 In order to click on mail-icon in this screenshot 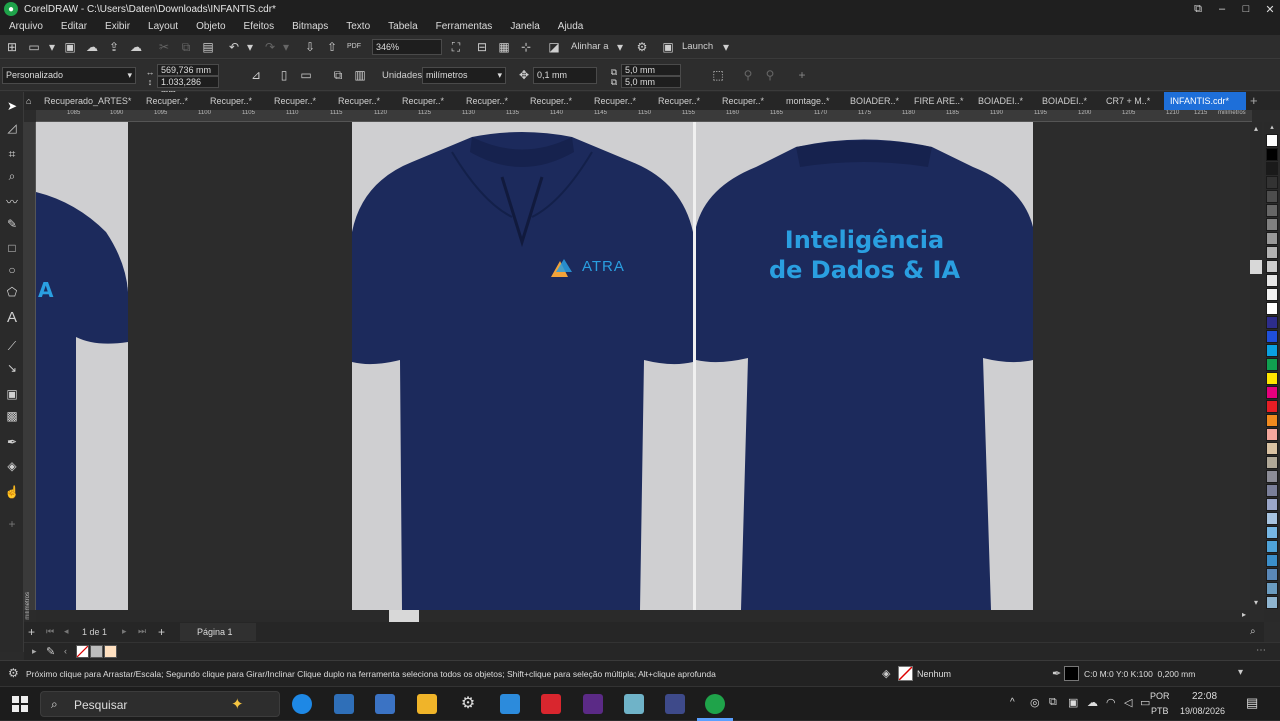, I will do `click(344, 704)`.